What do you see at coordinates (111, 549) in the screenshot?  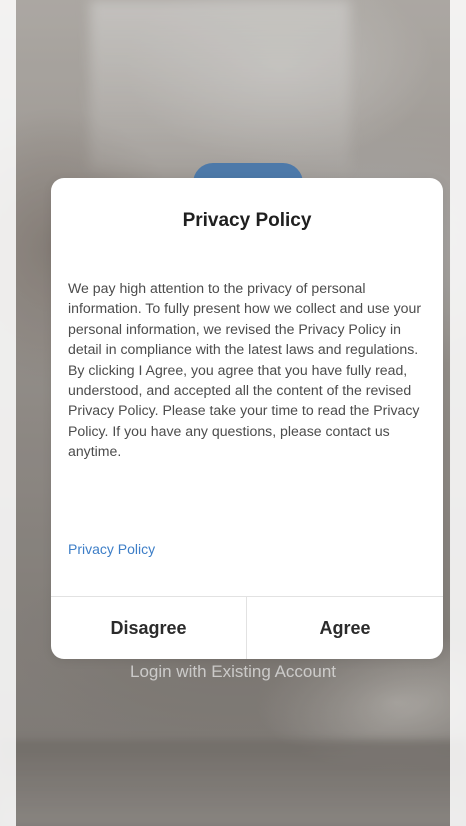 I see `privacy-policy-link: Privacy Policy` at bounding box center [111, 549].